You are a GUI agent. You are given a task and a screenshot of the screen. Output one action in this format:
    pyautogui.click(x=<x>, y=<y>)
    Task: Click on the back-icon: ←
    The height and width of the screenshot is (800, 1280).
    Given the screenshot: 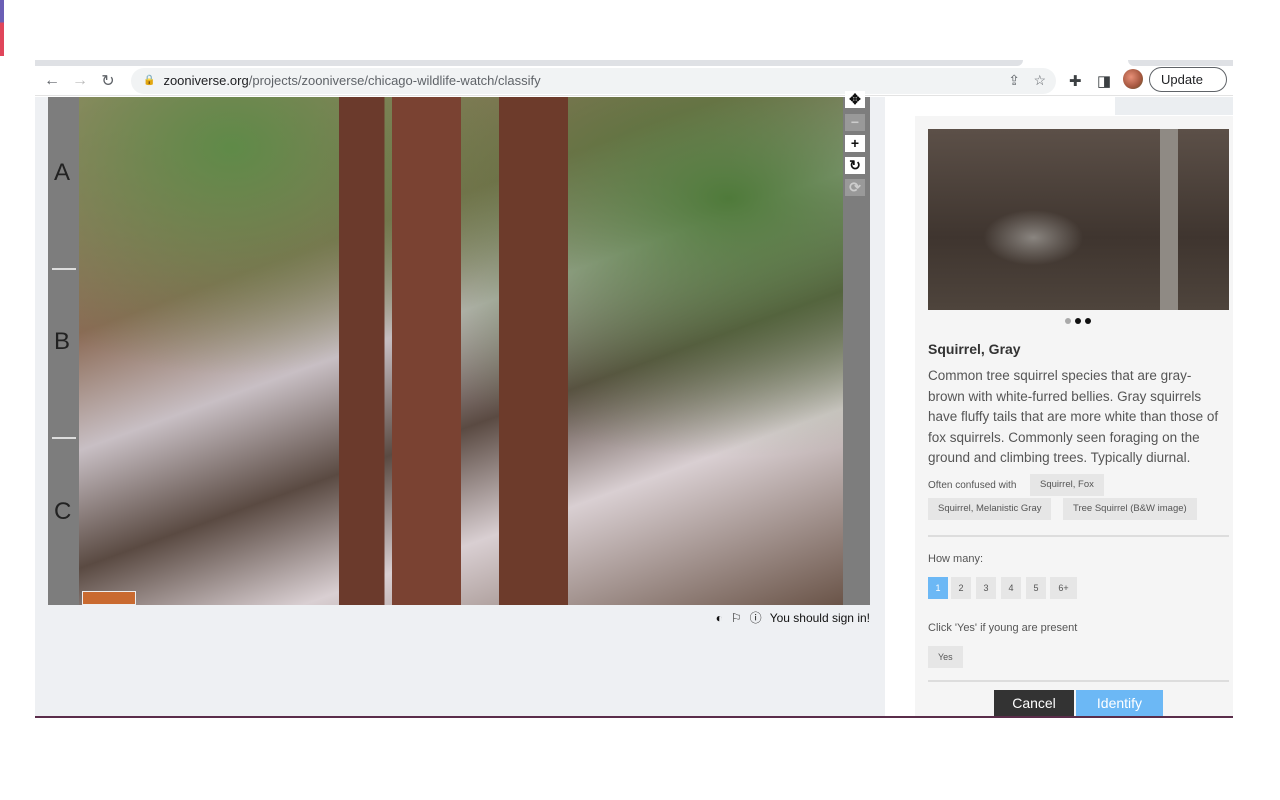 What is the action you would take?
    pyautogui.click(x=52, y=81)
    